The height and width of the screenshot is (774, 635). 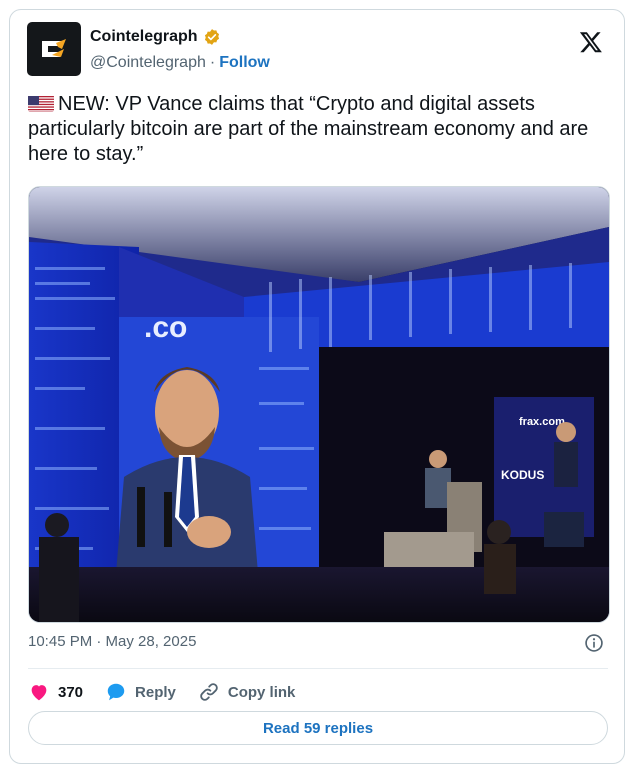 I want to click on tweet-header: Cointelegraph @Cointelegraph · Follow, so click(x=317, y=52).